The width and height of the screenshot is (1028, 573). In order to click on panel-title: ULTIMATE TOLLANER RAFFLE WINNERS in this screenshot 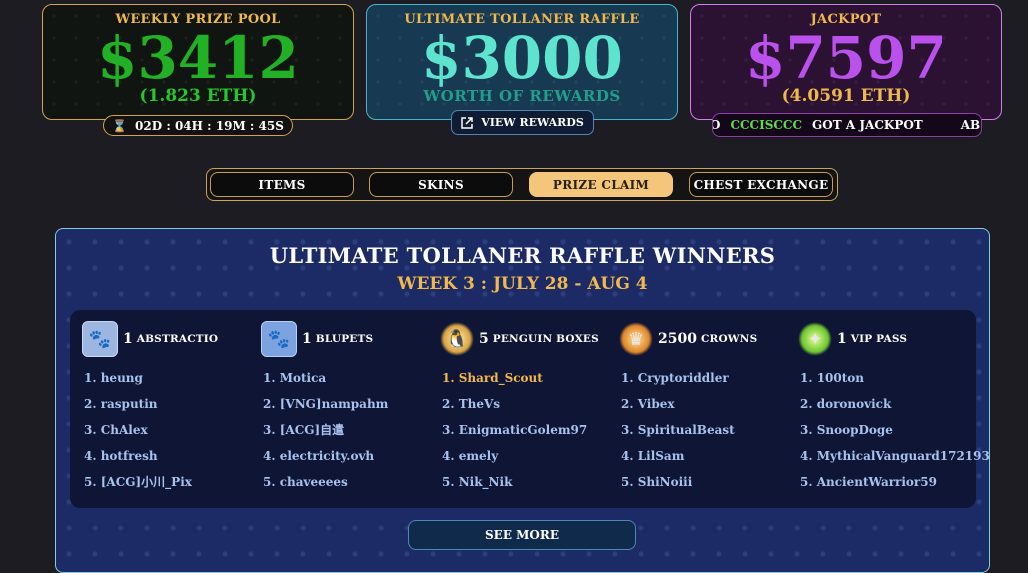, I will do `click(522, 255)`.